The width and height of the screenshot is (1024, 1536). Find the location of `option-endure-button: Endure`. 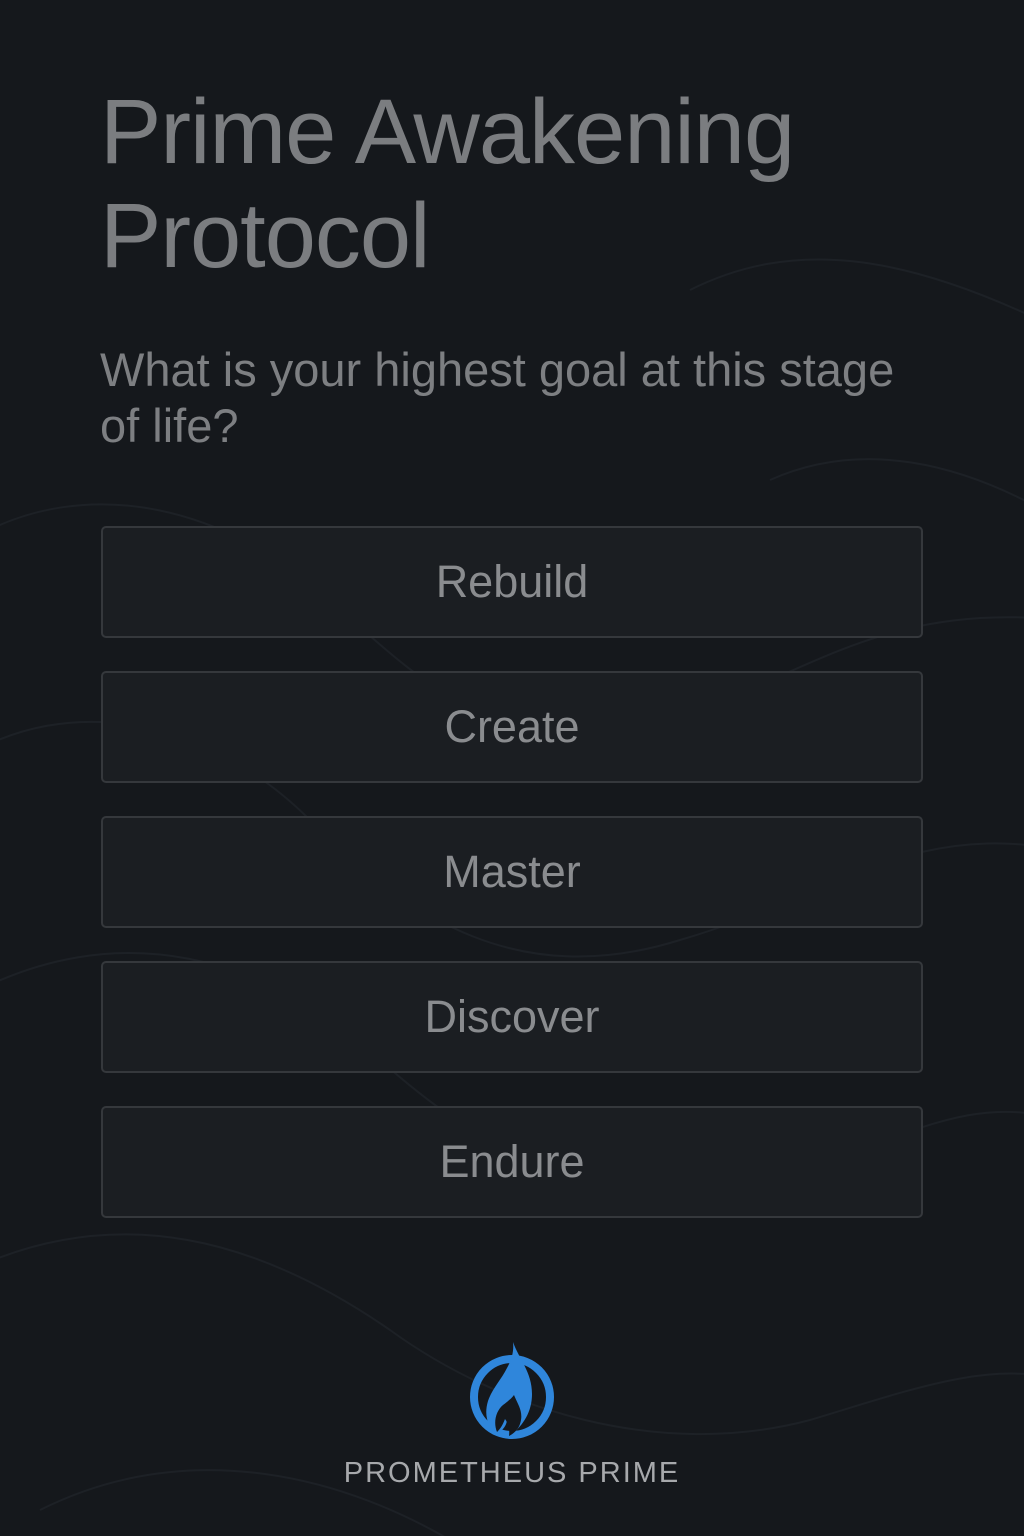

option-endure-button: Endure is located at coordinates (512, 1162).